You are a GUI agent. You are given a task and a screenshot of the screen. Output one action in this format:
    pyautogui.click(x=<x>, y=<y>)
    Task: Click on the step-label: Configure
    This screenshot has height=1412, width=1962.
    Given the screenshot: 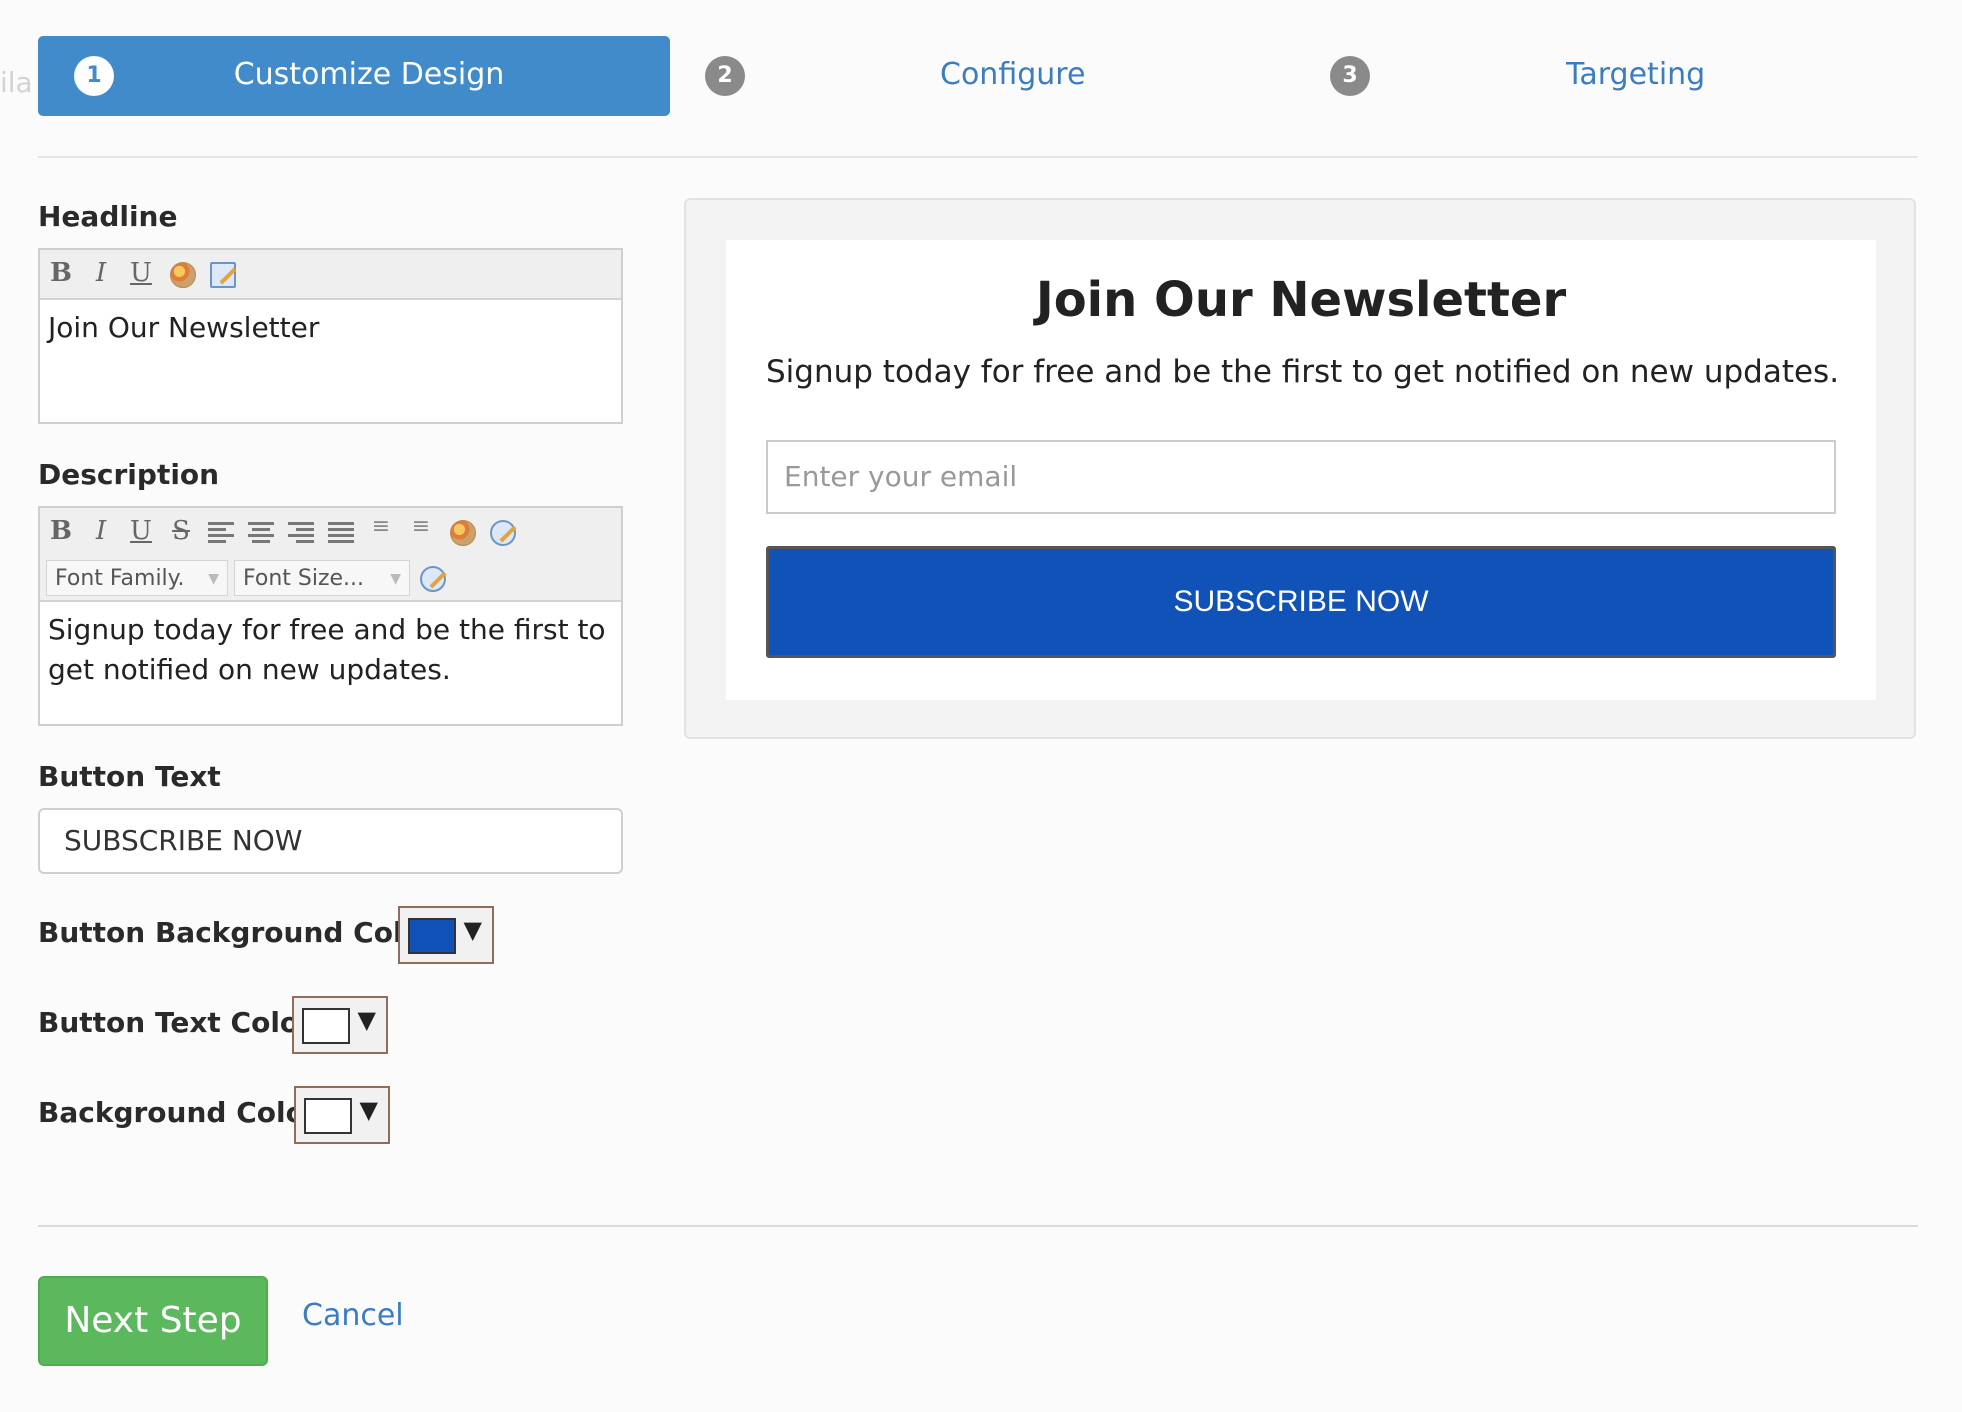 What is the action you would take?
    pyautogui.click(x=1013, y=74)
    